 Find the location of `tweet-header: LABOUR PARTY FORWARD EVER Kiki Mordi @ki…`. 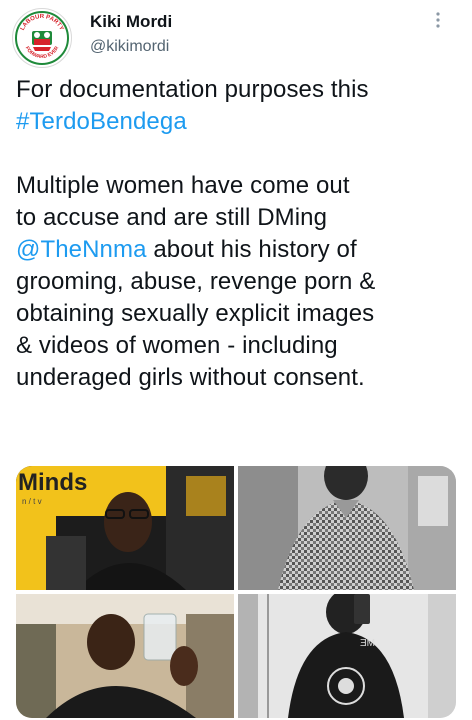

tweet-header: LABOUR PARTY FORWARD EVER Kiki Mordi @ki… is located at coordinates (236, 36).